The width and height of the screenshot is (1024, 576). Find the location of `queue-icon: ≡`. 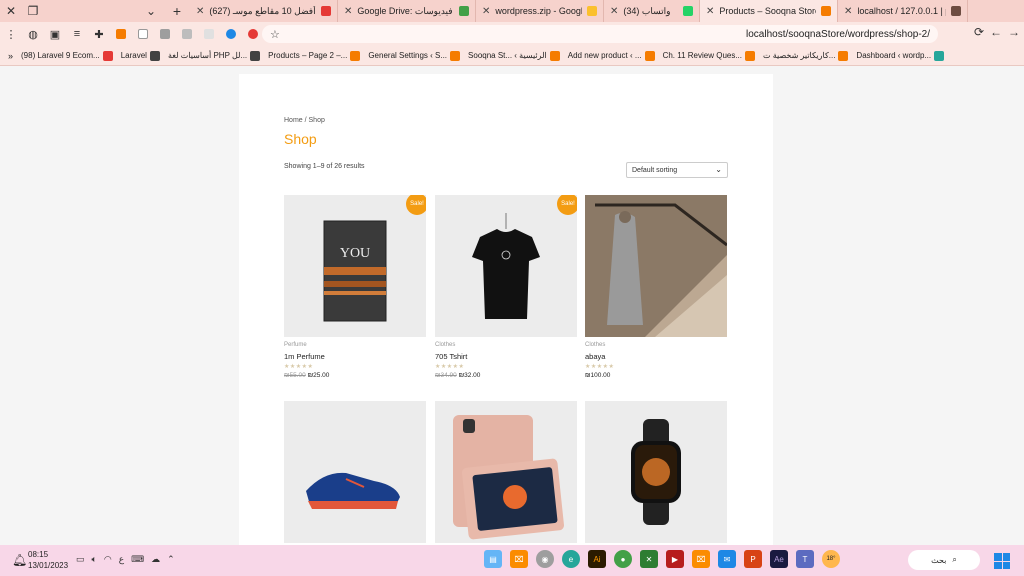

queue-icon: ≡ is located at coordinates (77, 34).